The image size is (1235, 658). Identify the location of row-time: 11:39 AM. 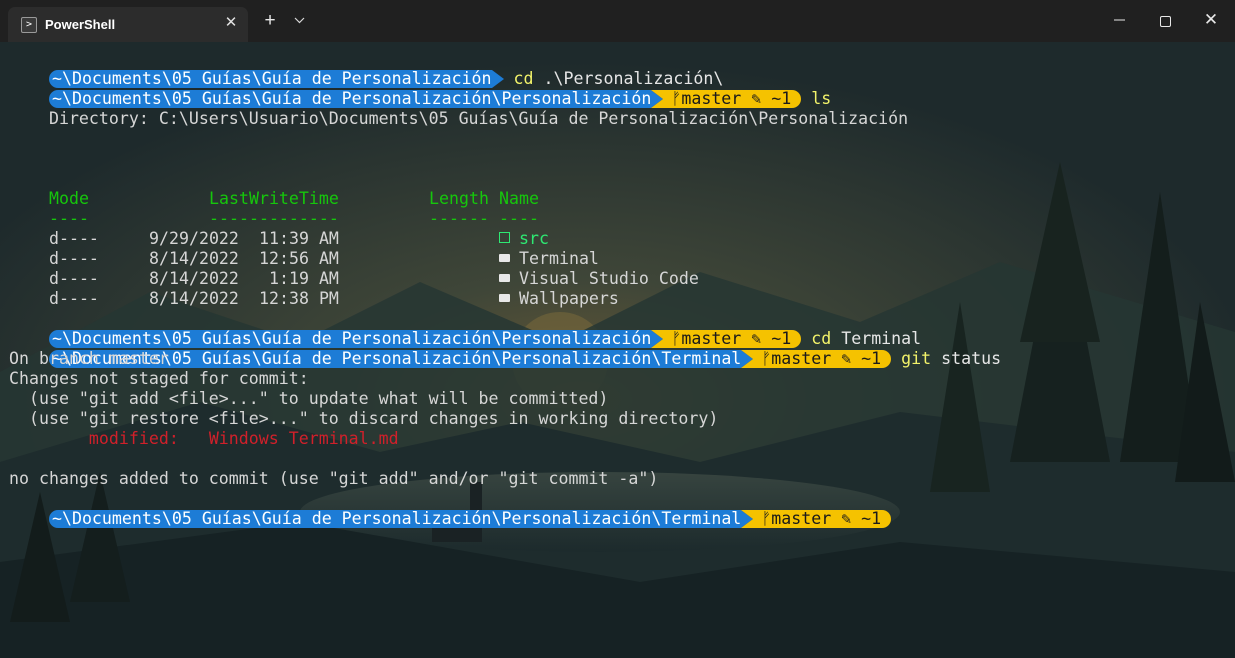
(299, 238).